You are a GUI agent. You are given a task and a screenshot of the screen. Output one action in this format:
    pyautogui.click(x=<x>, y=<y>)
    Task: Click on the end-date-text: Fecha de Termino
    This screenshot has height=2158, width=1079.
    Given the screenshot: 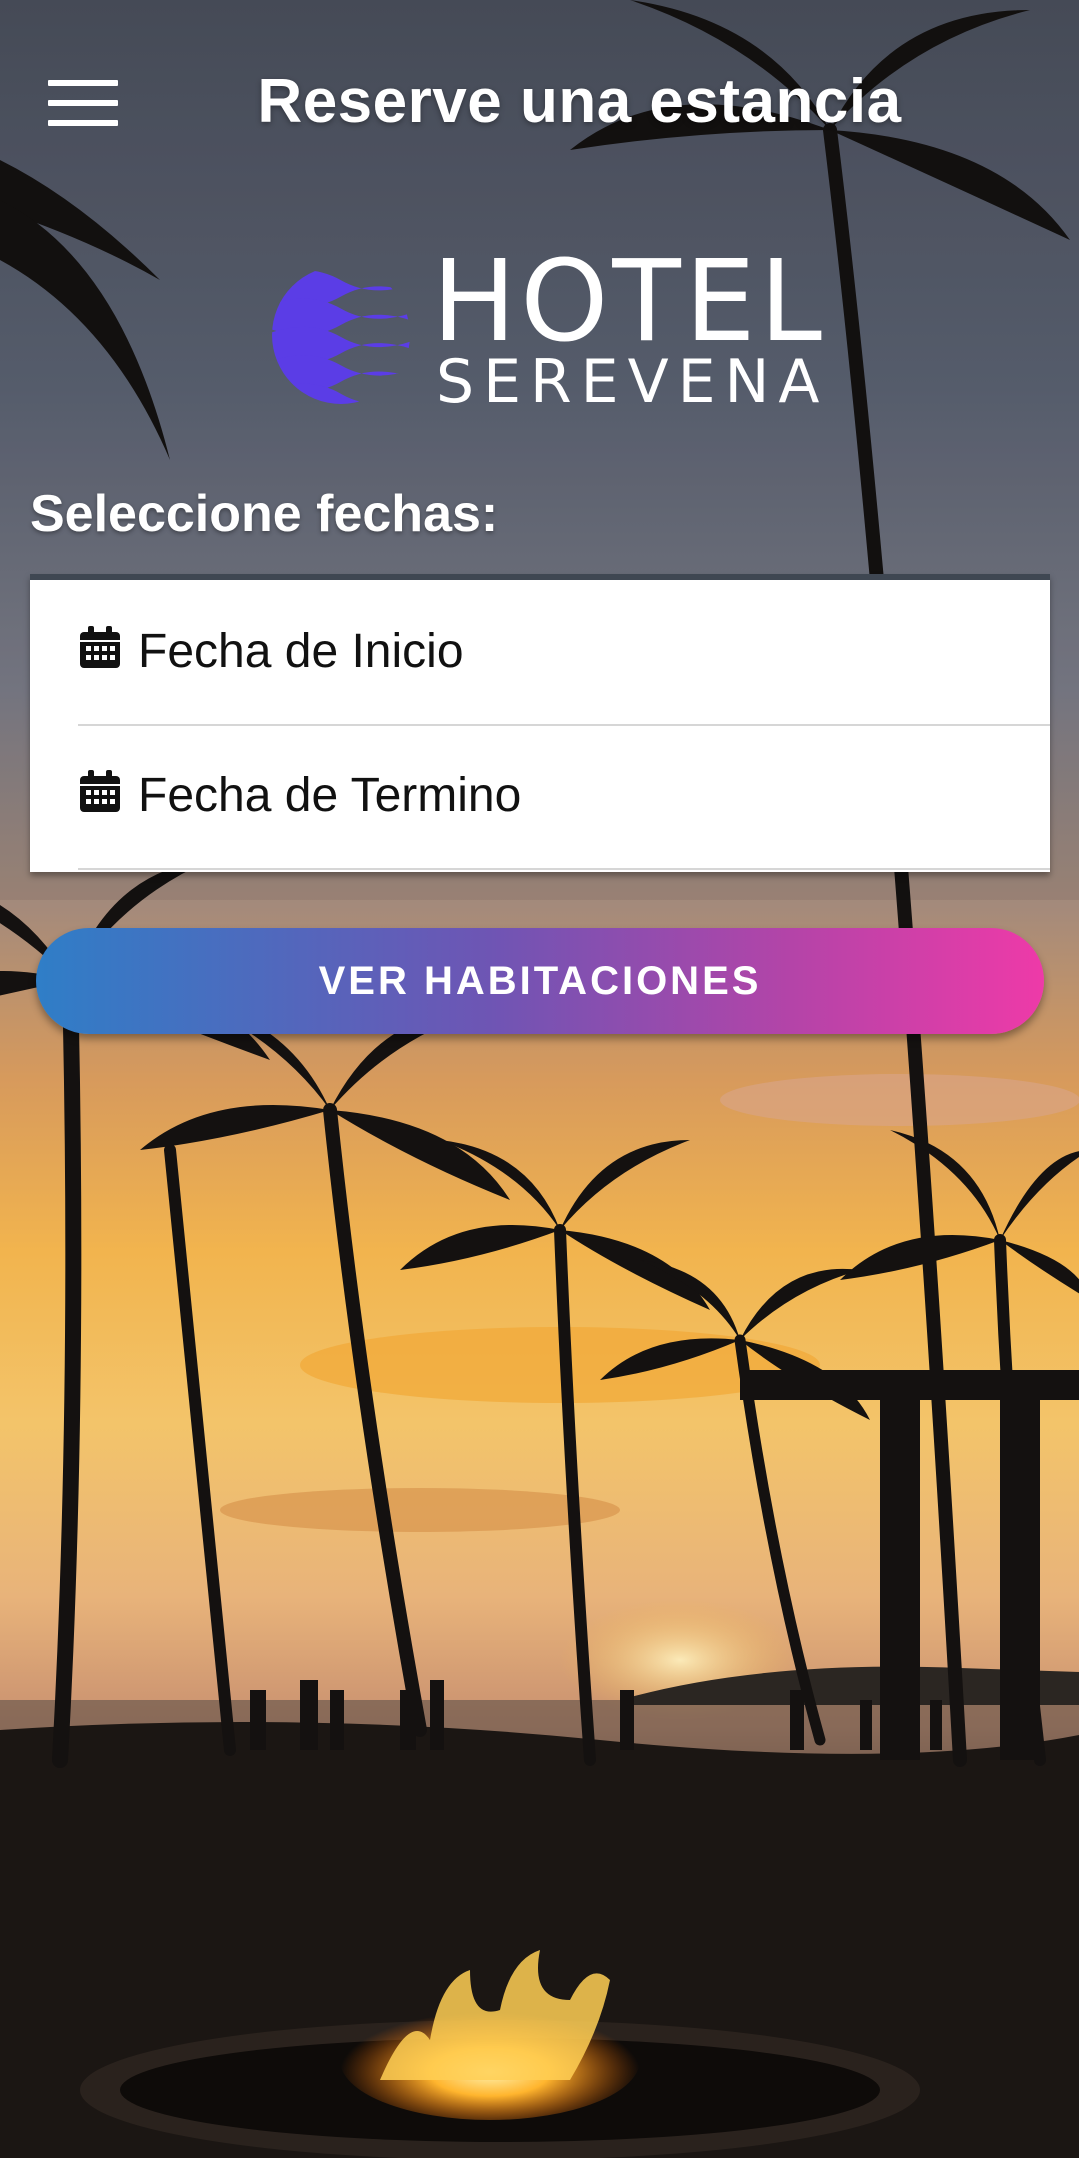 What is the action you would take?
    pyautogui.click(x=330, y=795)
    